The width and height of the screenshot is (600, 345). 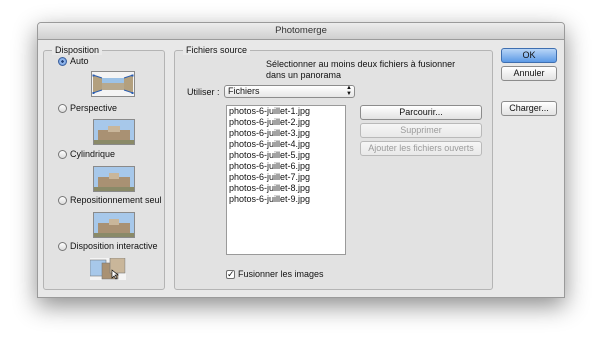 I want to click on radio-reposition: Repositionnement seul, so click(x=110, y=200).